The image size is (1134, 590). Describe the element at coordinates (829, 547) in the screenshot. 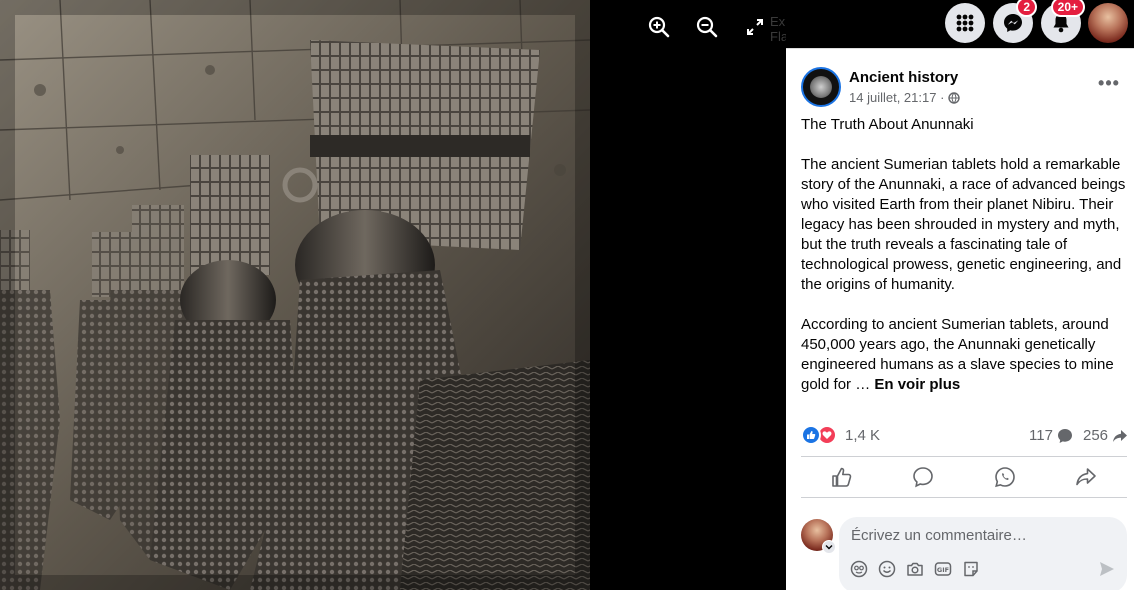

I see `chevron-down-icon` at that location.